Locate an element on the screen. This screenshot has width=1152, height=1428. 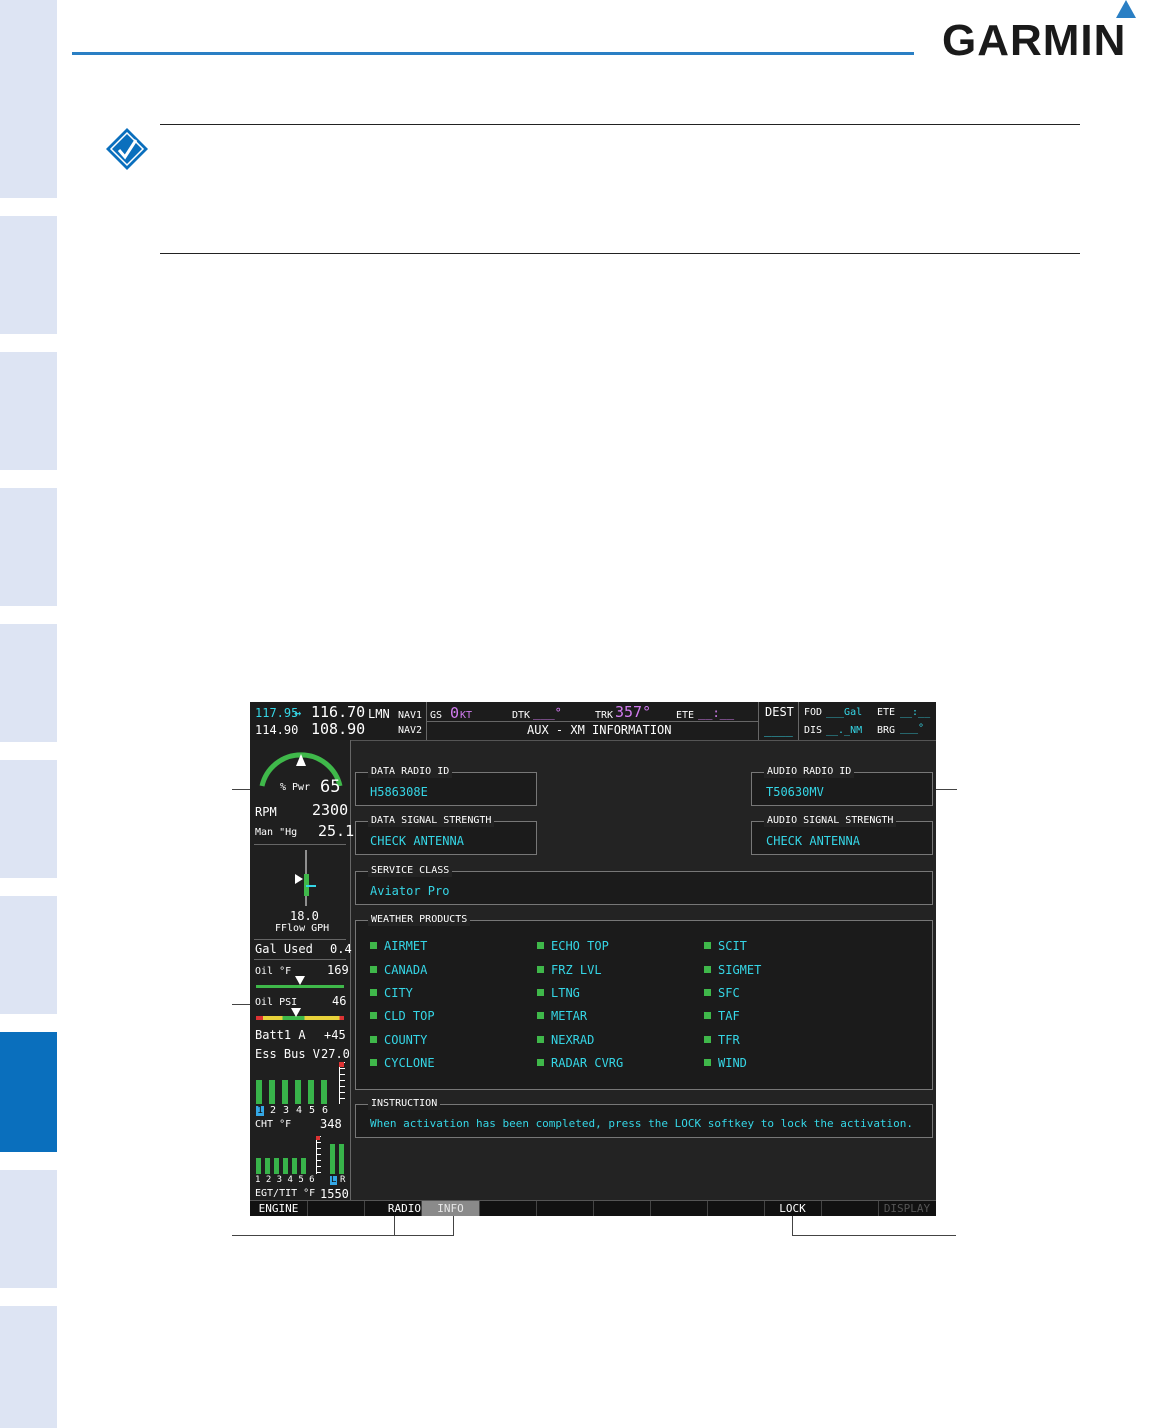
cht-cyl-3: 3 is located at coordinates (286, 1110).